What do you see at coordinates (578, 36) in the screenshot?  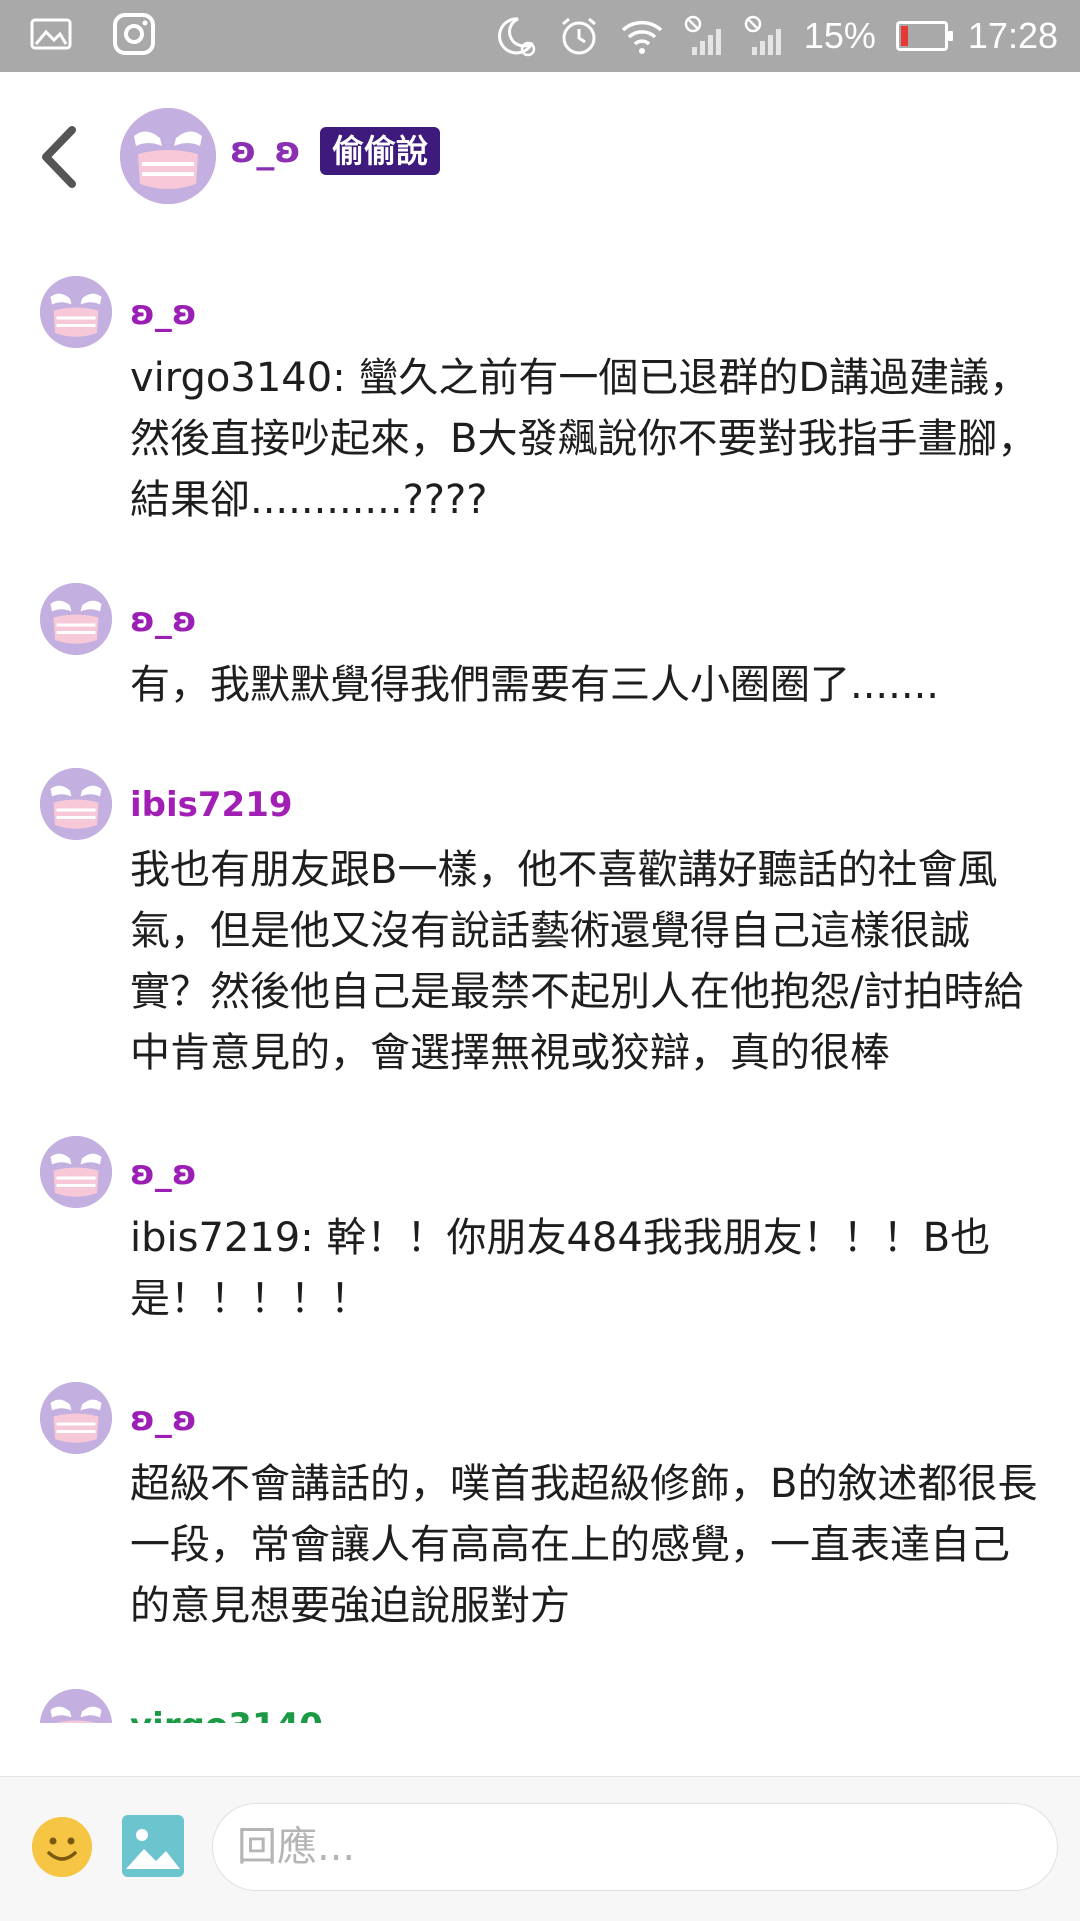 I see `alarm-icon` at bounding box center [578, 36].